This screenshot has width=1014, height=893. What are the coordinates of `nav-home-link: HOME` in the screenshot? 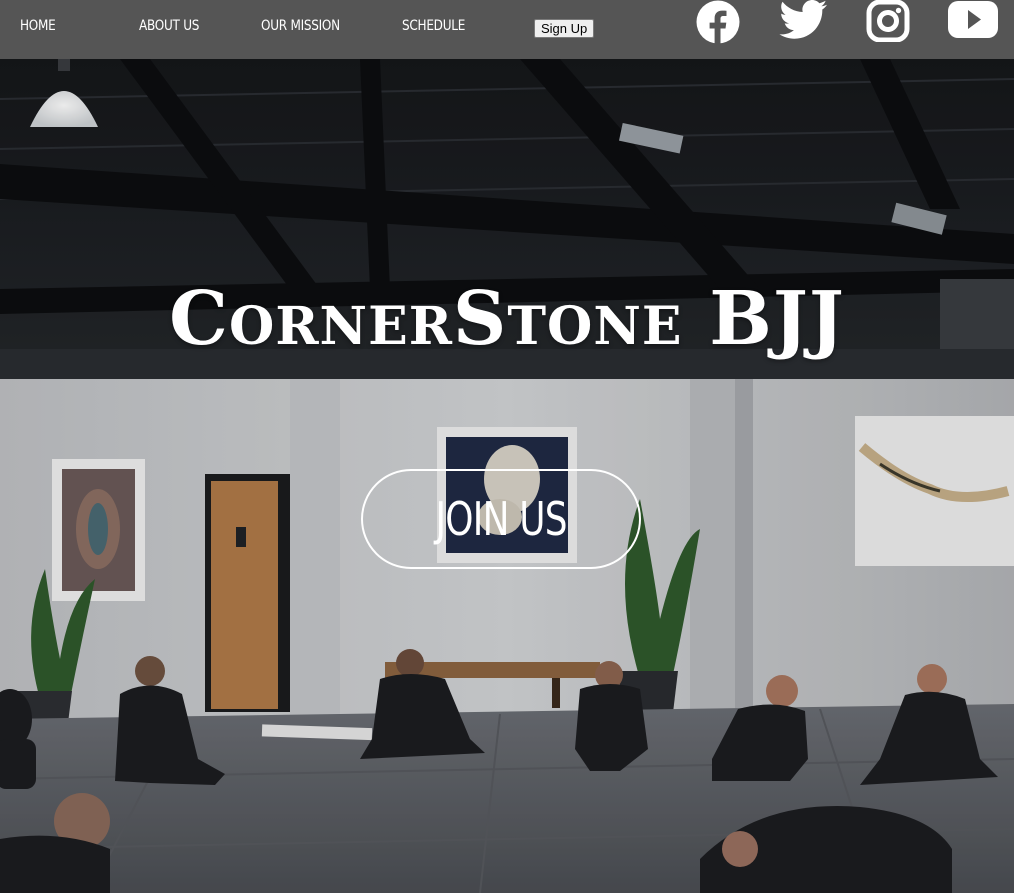 It's located at (38, 26).